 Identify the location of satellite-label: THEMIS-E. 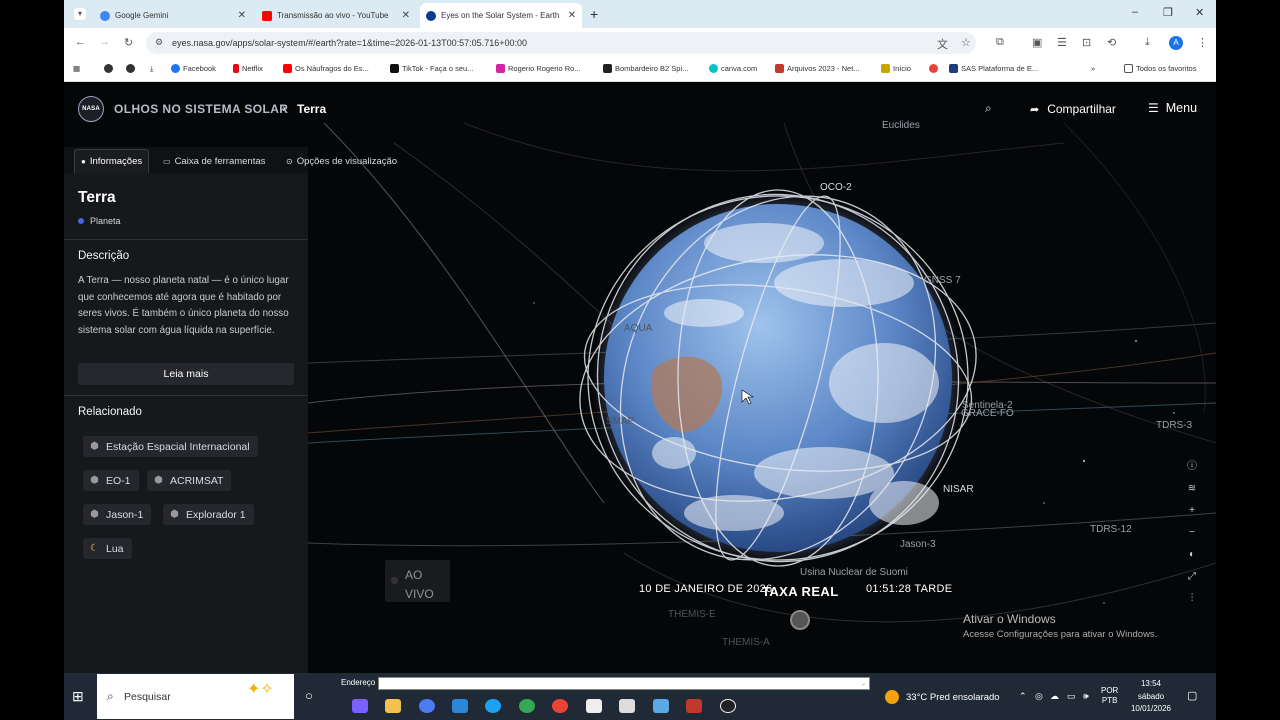
(692, 614).